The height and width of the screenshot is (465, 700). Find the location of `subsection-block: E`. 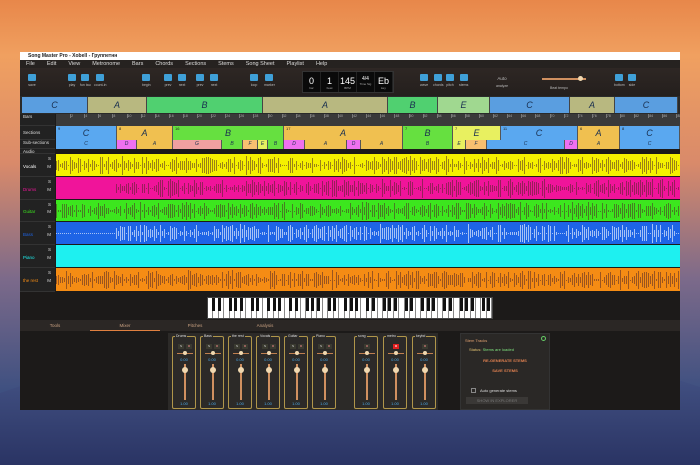

subsection-block: E is located at coordinates (263, 144).